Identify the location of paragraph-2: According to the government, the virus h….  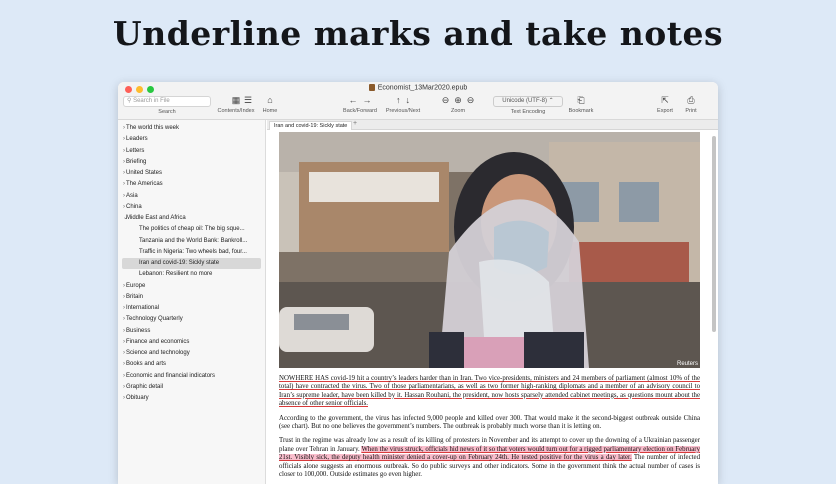
(489, 422).